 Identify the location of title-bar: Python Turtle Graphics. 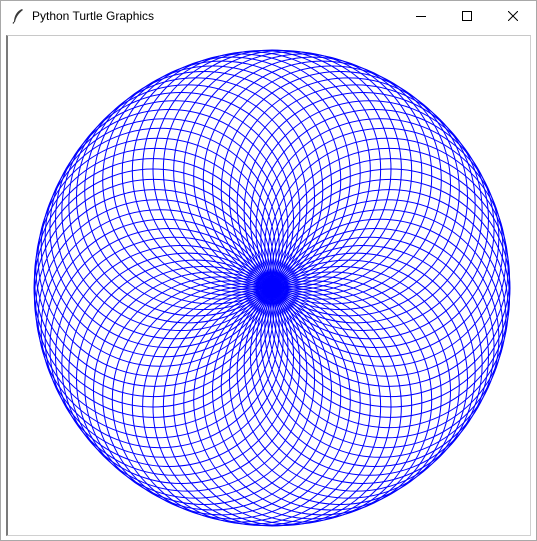
(268, 16).